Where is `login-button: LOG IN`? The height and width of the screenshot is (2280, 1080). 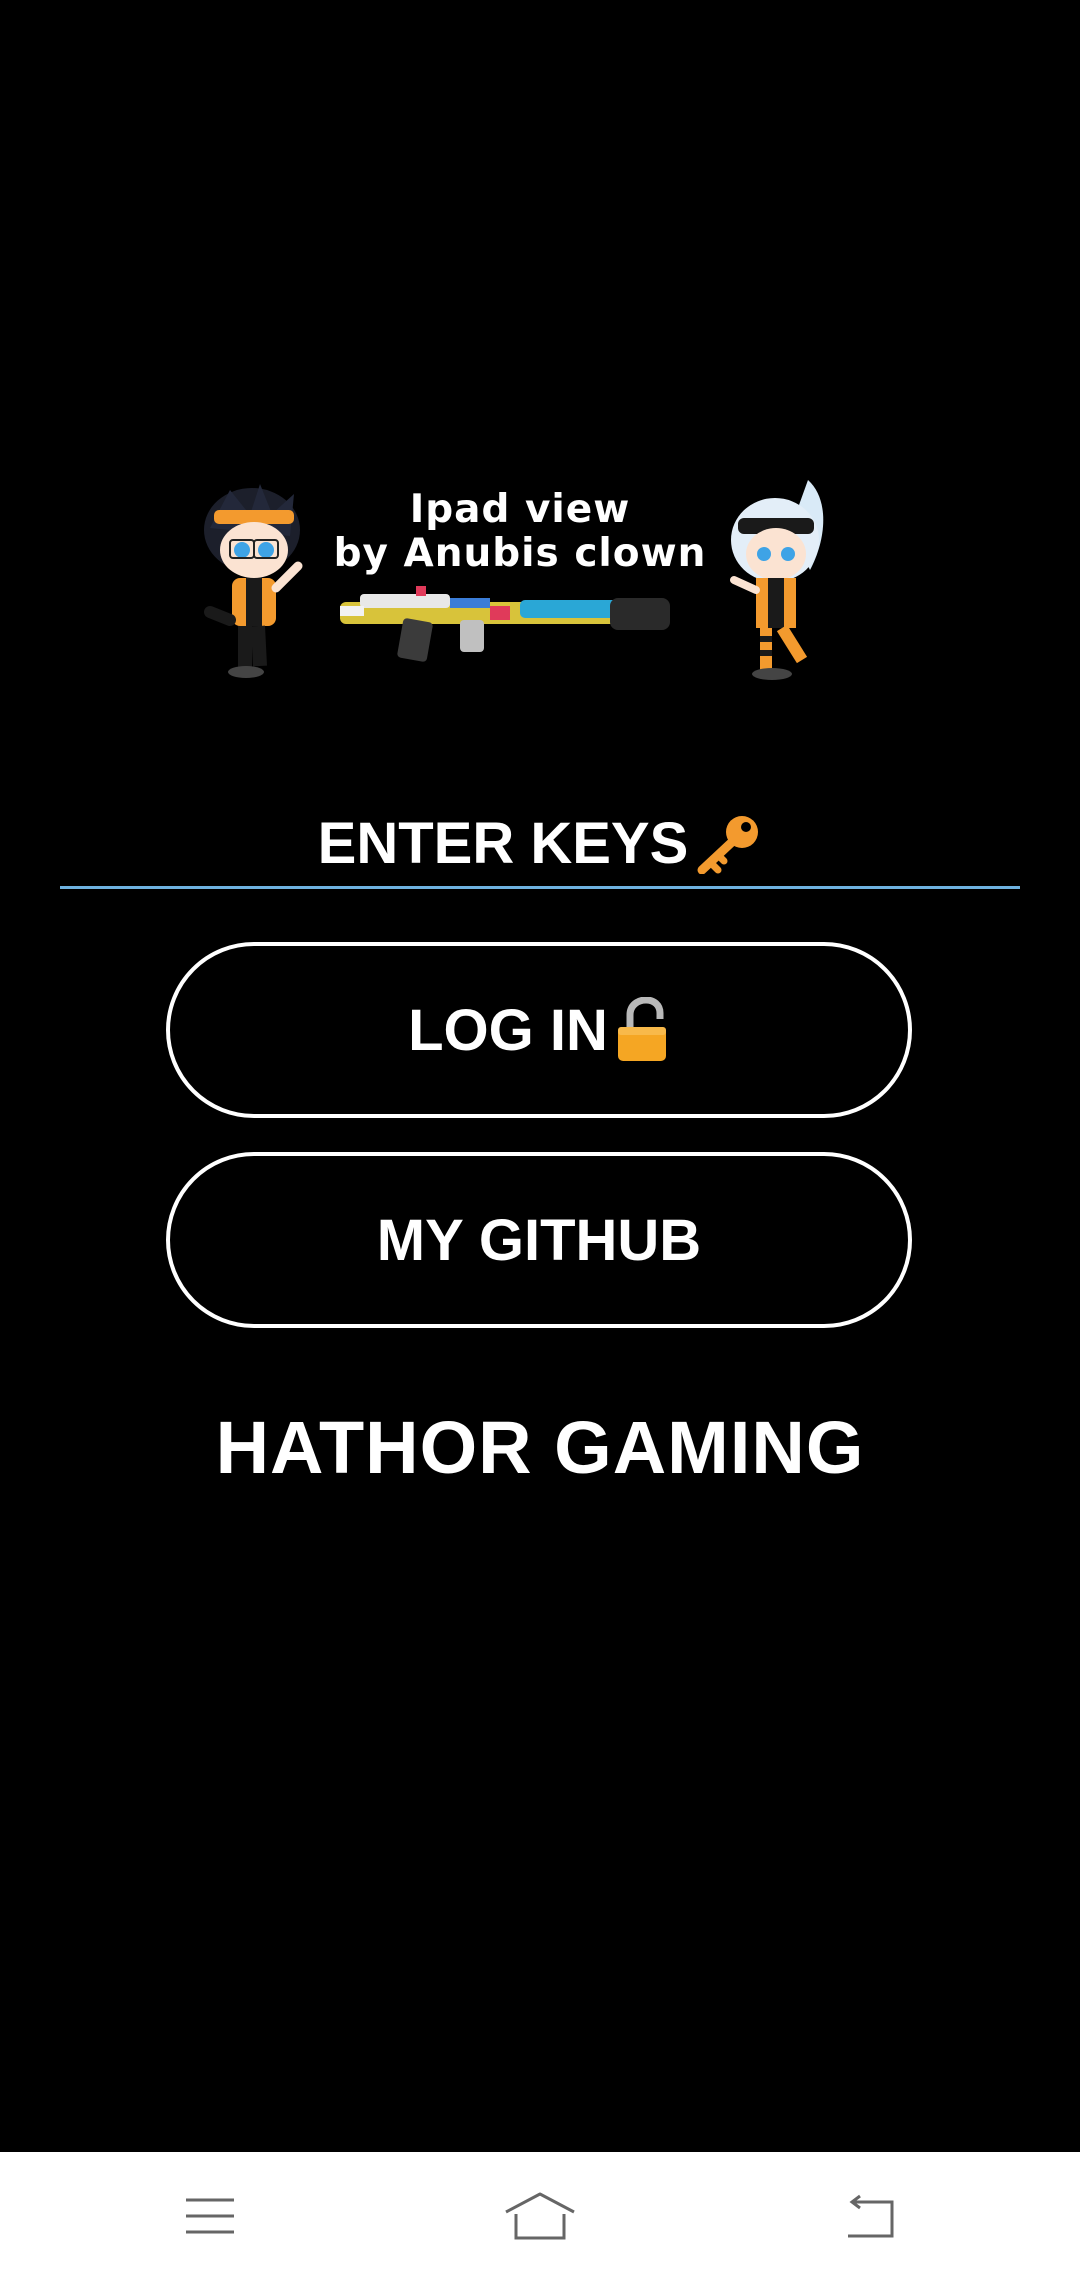
login-button: LOG IN is located at coordinates (539, 1030).